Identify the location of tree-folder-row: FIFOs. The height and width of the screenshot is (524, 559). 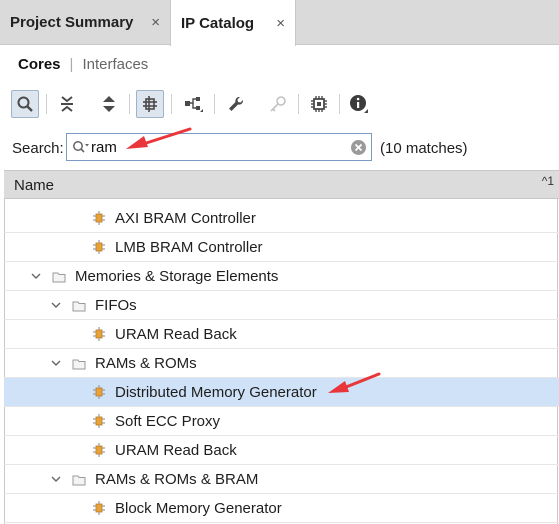
(281, 305).